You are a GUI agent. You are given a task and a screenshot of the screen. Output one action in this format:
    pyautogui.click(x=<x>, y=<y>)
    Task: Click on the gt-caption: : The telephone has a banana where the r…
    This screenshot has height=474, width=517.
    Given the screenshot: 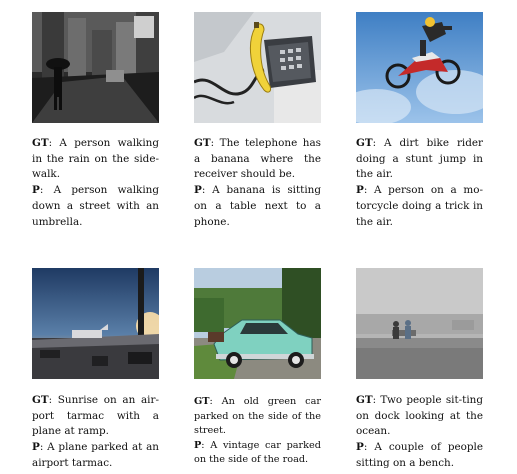 What is the action you would take?
    pyautogui.click(x=257, y=159)
    